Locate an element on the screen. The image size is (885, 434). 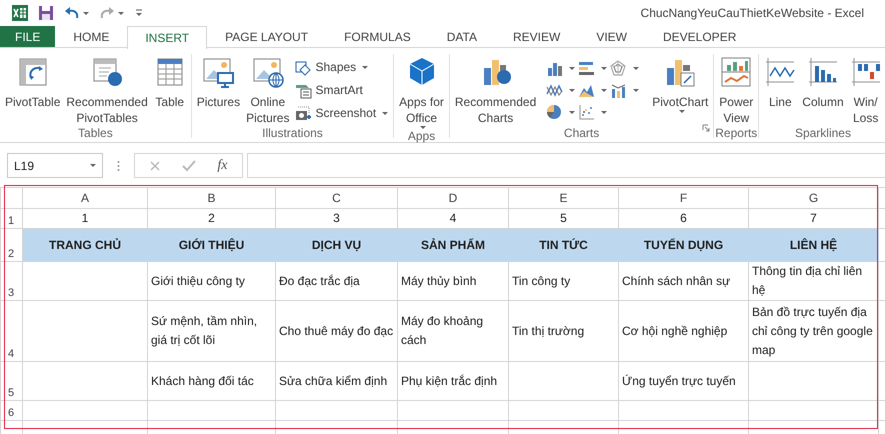
redo-icon is located at coordinates (107, 13).